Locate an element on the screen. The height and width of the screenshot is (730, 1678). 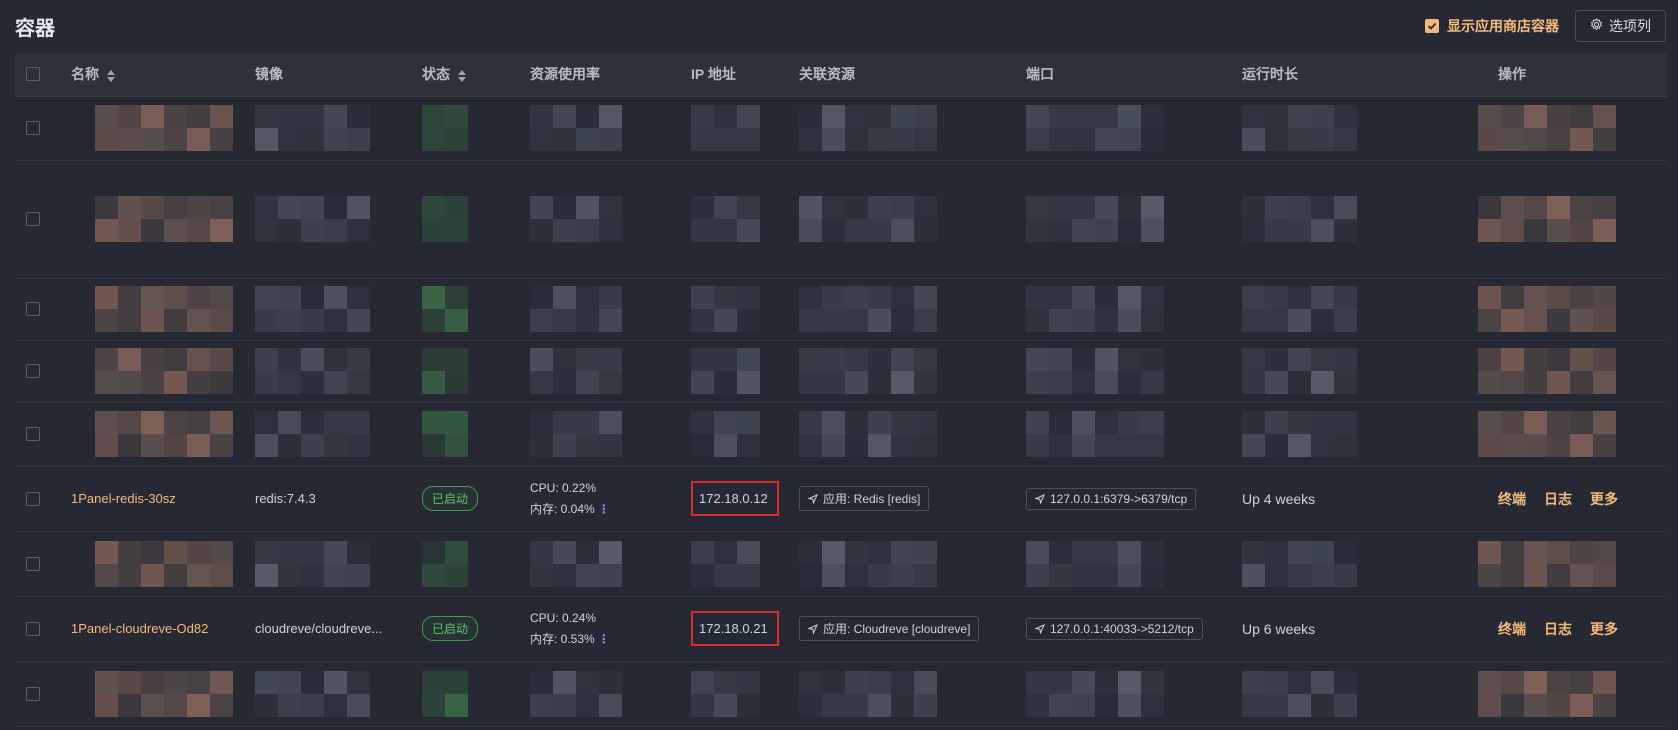
port-label: 127.0.0.1:40033->5212/tcp is located at coordinates (1122, 628).